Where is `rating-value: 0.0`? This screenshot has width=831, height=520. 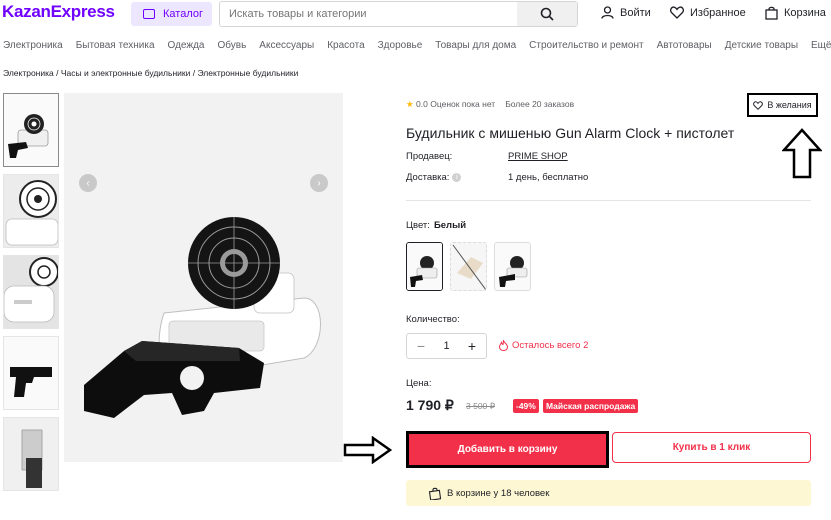 rating-value: 0.0 is located at coordinates (422, 104).